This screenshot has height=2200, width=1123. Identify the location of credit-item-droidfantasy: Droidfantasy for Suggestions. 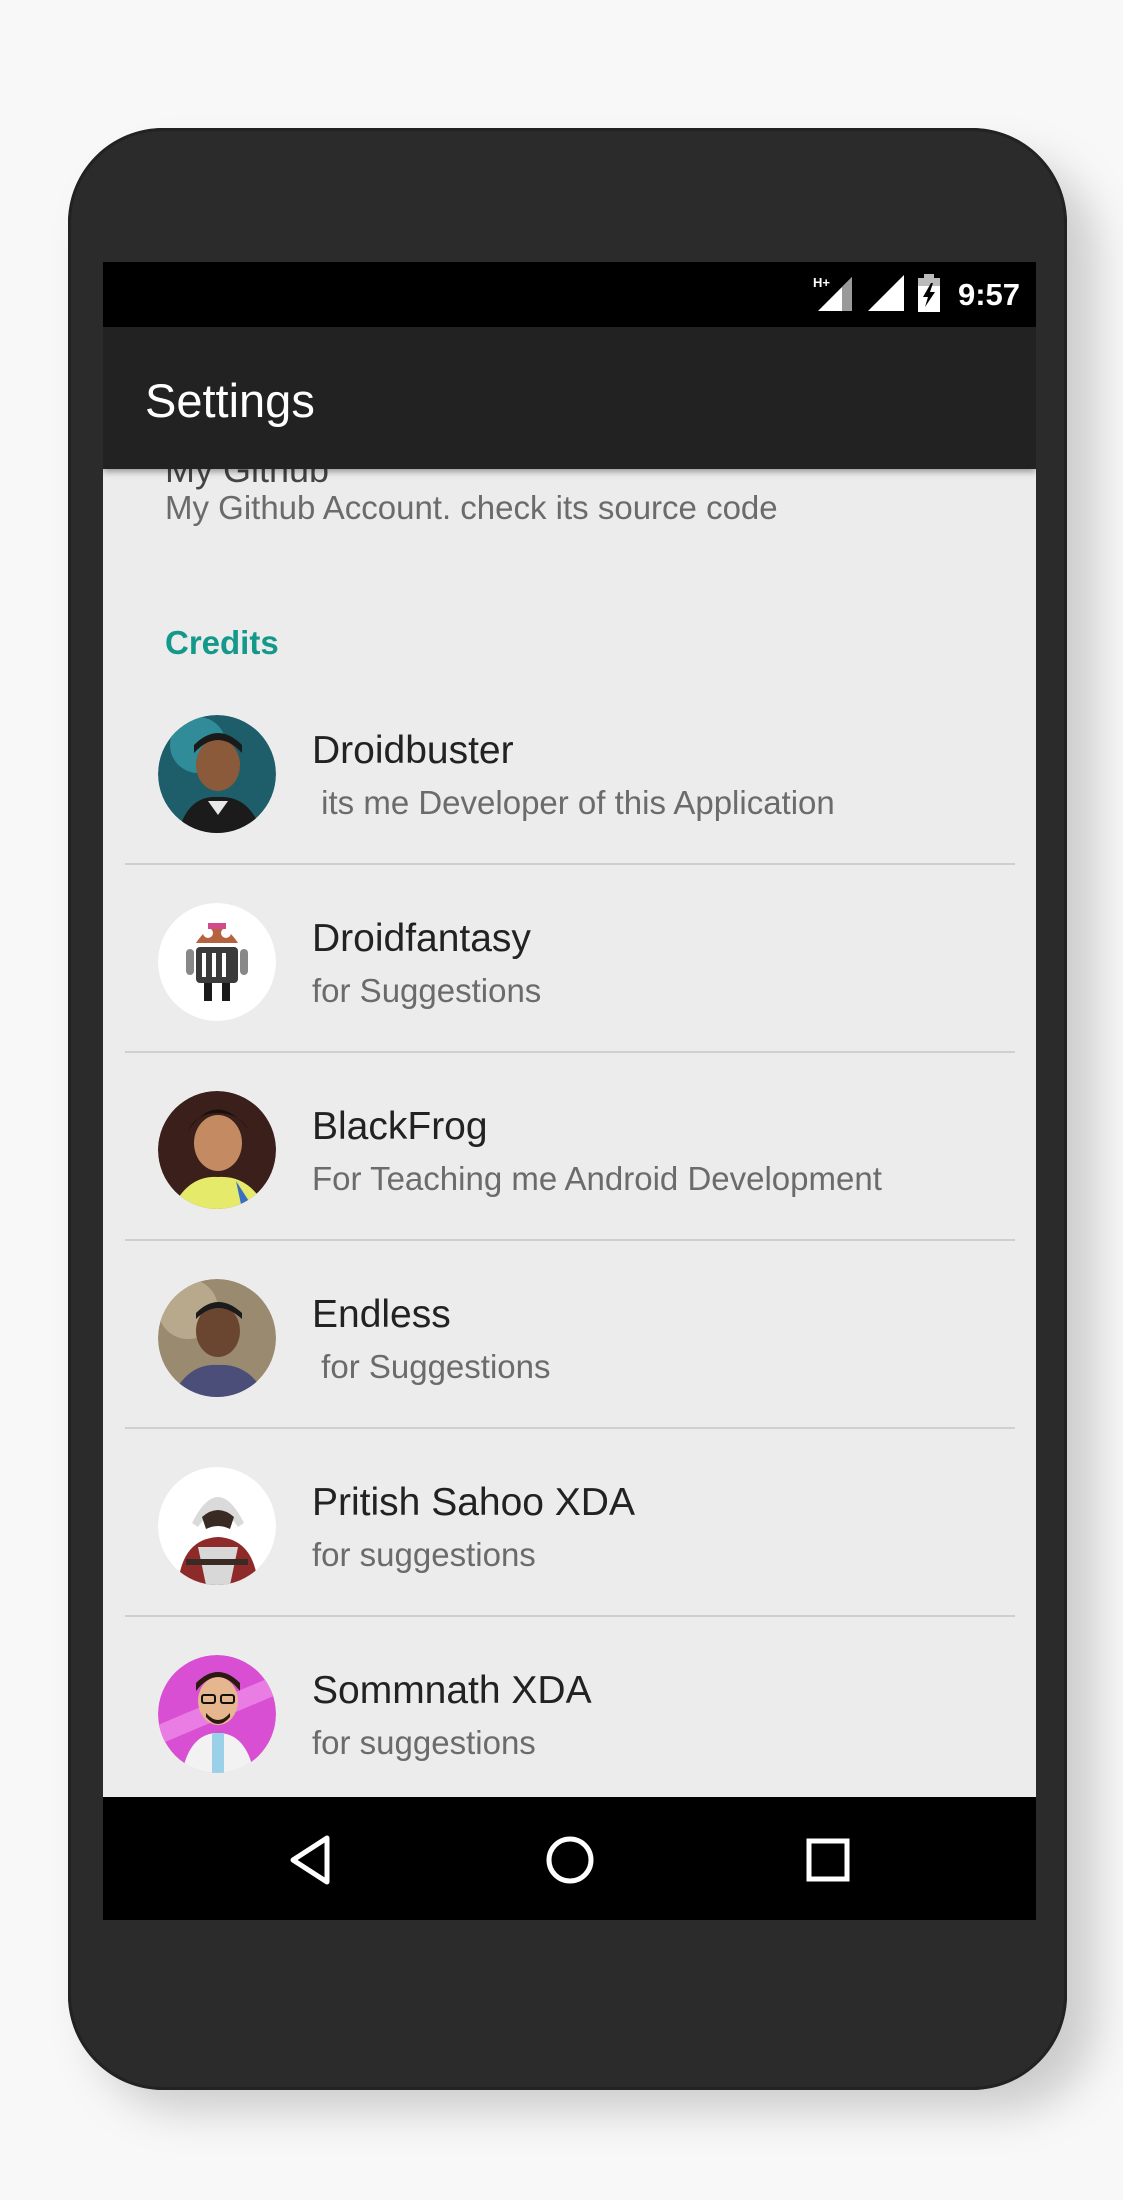
(569, 959).